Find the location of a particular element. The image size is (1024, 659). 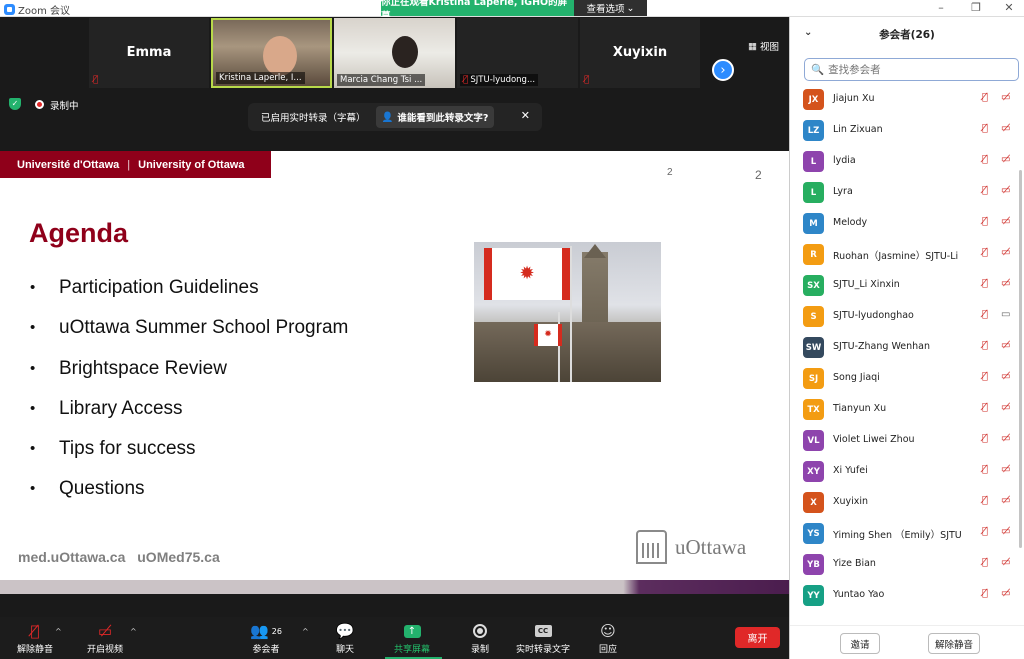

shield-icon: ✓ is located at coordinates (15, 104).